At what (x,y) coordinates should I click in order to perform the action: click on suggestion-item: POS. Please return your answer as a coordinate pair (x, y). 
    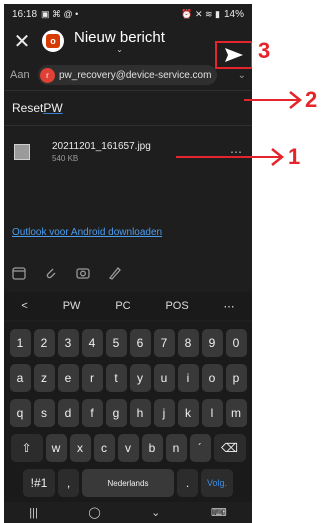
    Looking at the image, I should click on (176, 306).